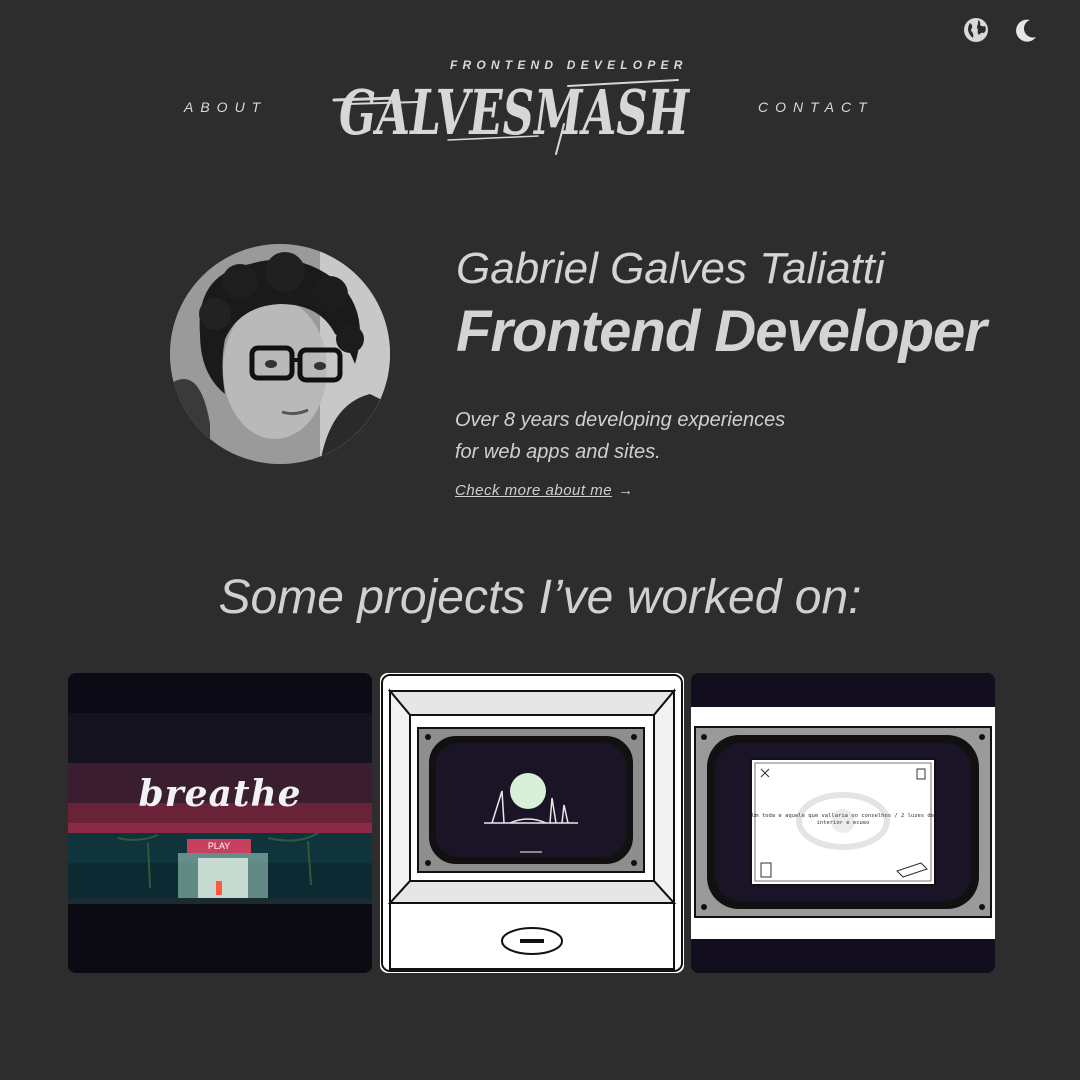 The image size is (1080, 1080). I want to click on logo-wordmark: GALVESMASH, so click(515, 112).